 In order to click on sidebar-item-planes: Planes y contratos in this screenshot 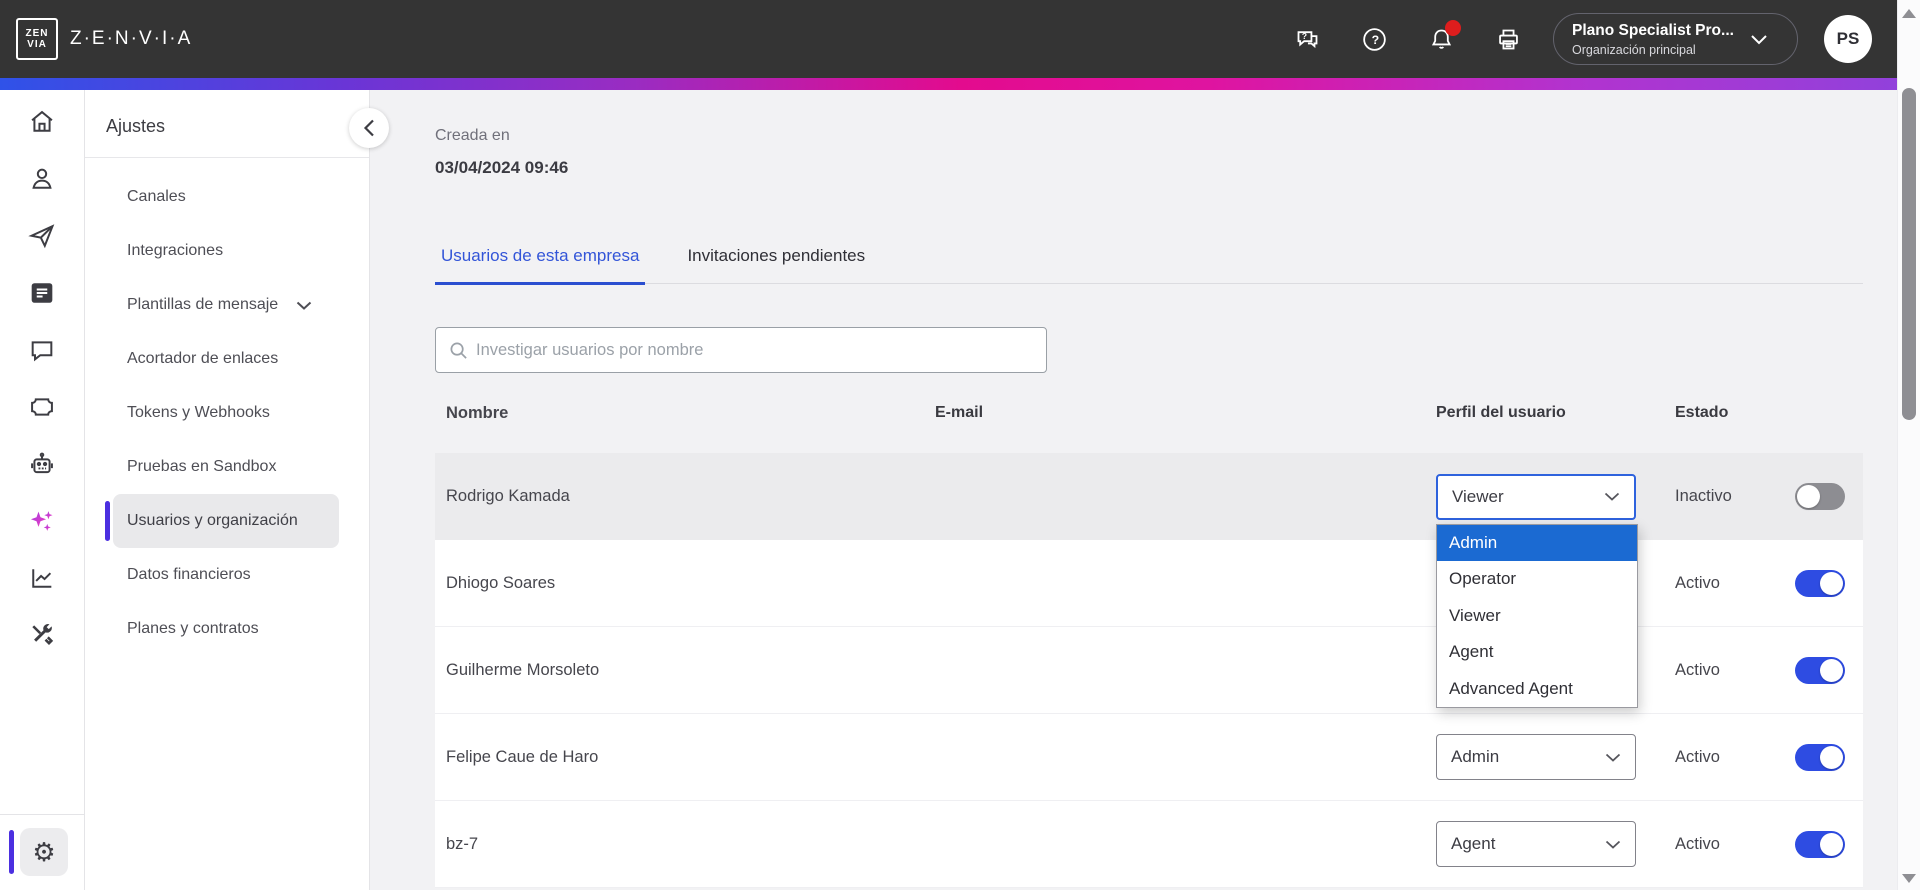, I will do `click(226, 629)`.